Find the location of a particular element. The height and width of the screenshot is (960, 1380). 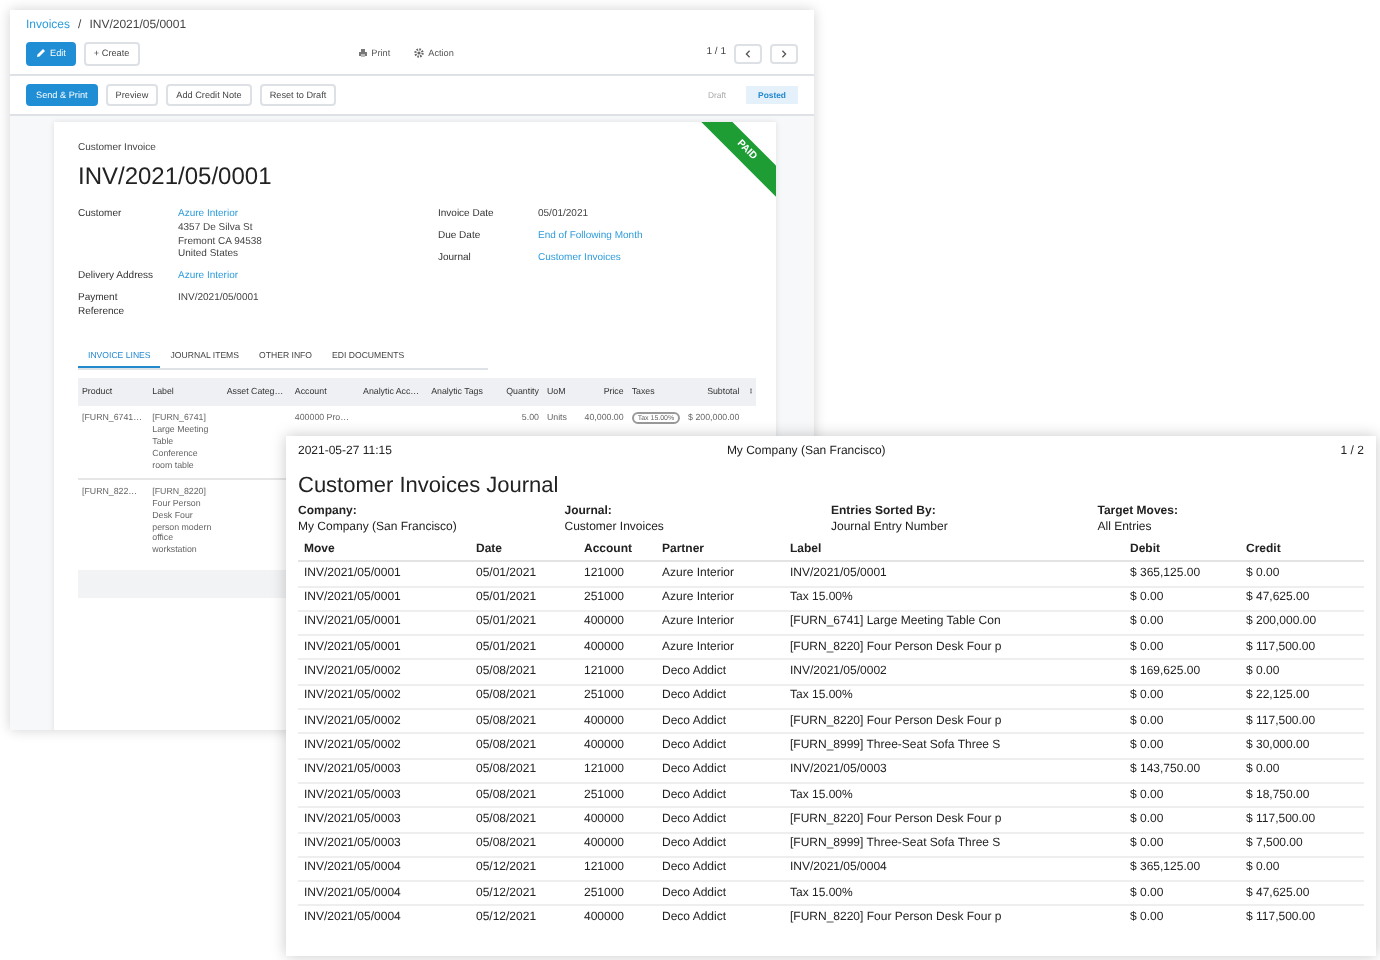

previous-button is located at coordinates (748, 53).